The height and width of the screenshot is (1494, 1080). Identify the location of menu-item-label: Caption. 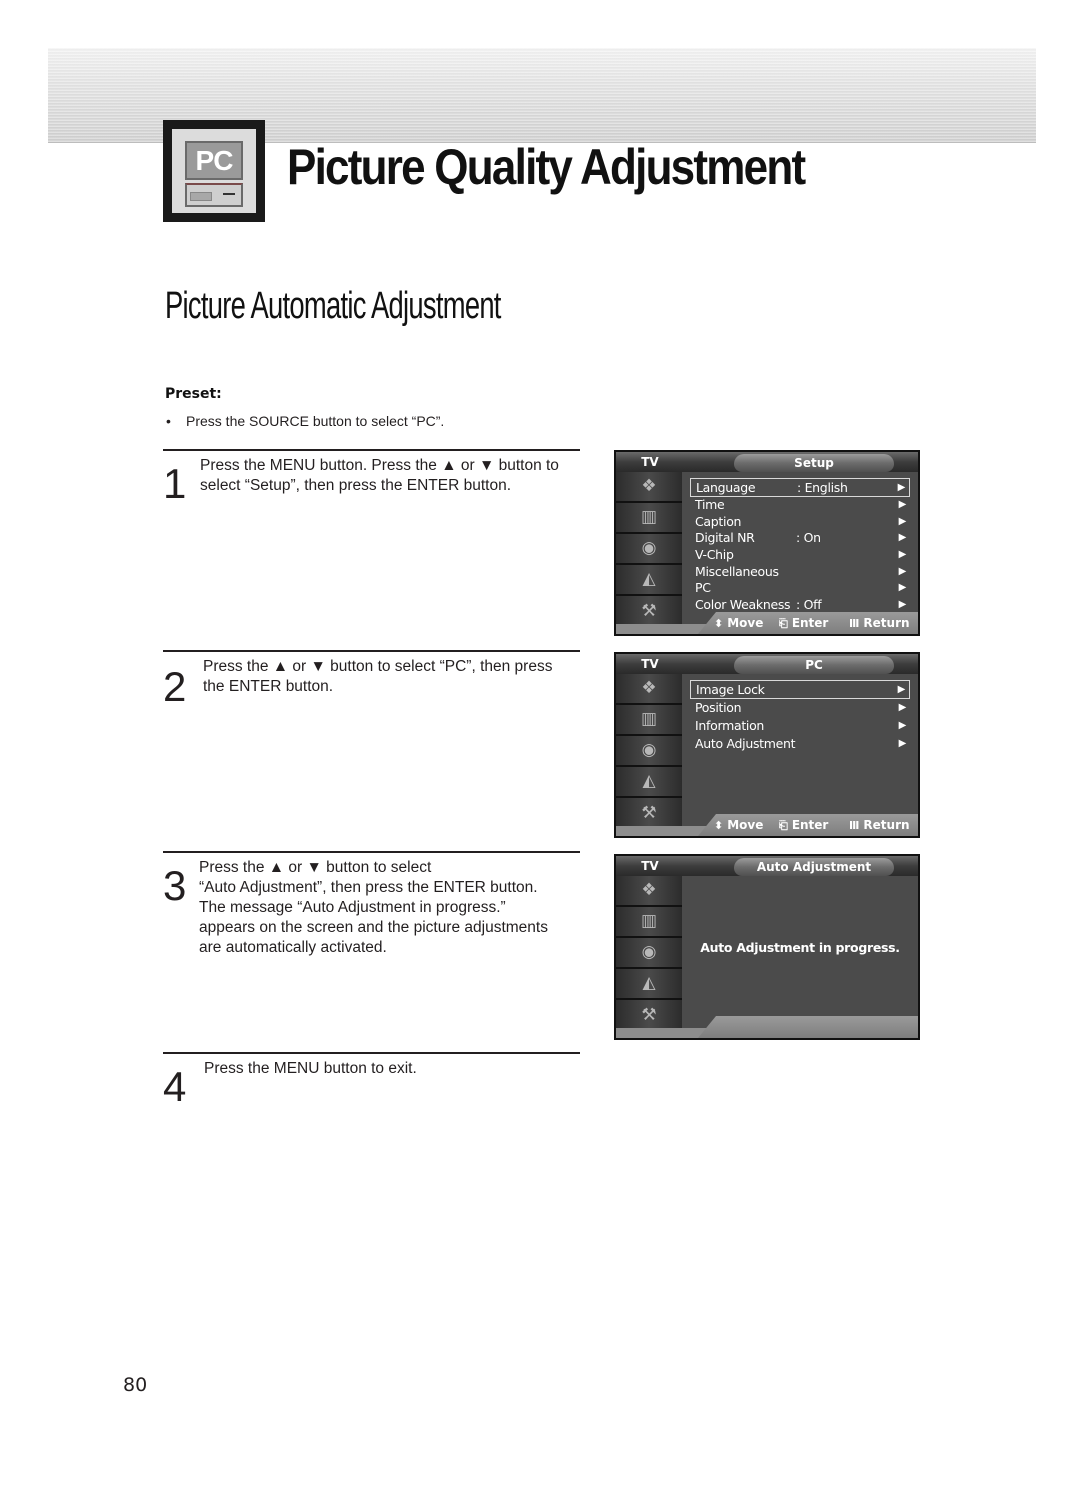
(718, 521).